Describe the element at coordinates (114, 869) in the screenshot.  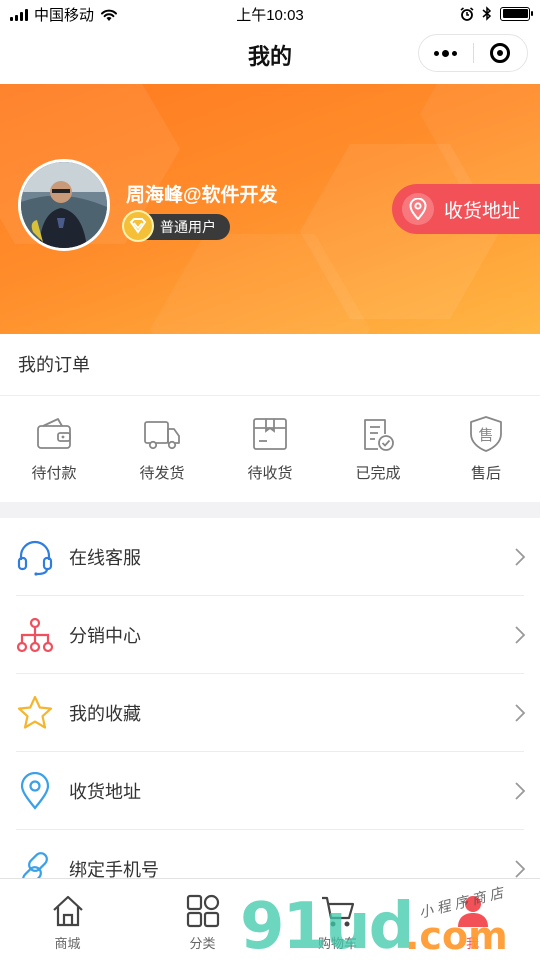
I see `menu-item-label: 绑定手机号` at that location.